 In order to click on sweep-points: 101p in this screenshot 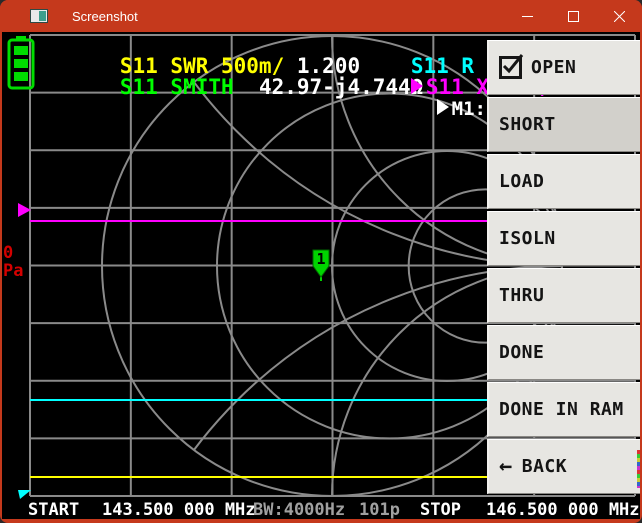, I will do `click(379, 510)`.